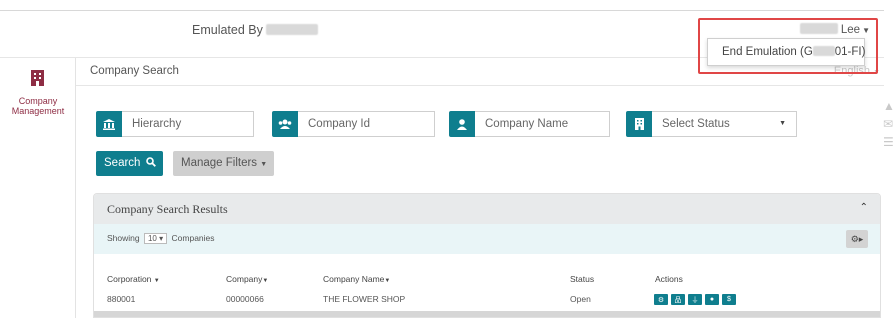  I want to click on search-button: Search, so click(129, 163).